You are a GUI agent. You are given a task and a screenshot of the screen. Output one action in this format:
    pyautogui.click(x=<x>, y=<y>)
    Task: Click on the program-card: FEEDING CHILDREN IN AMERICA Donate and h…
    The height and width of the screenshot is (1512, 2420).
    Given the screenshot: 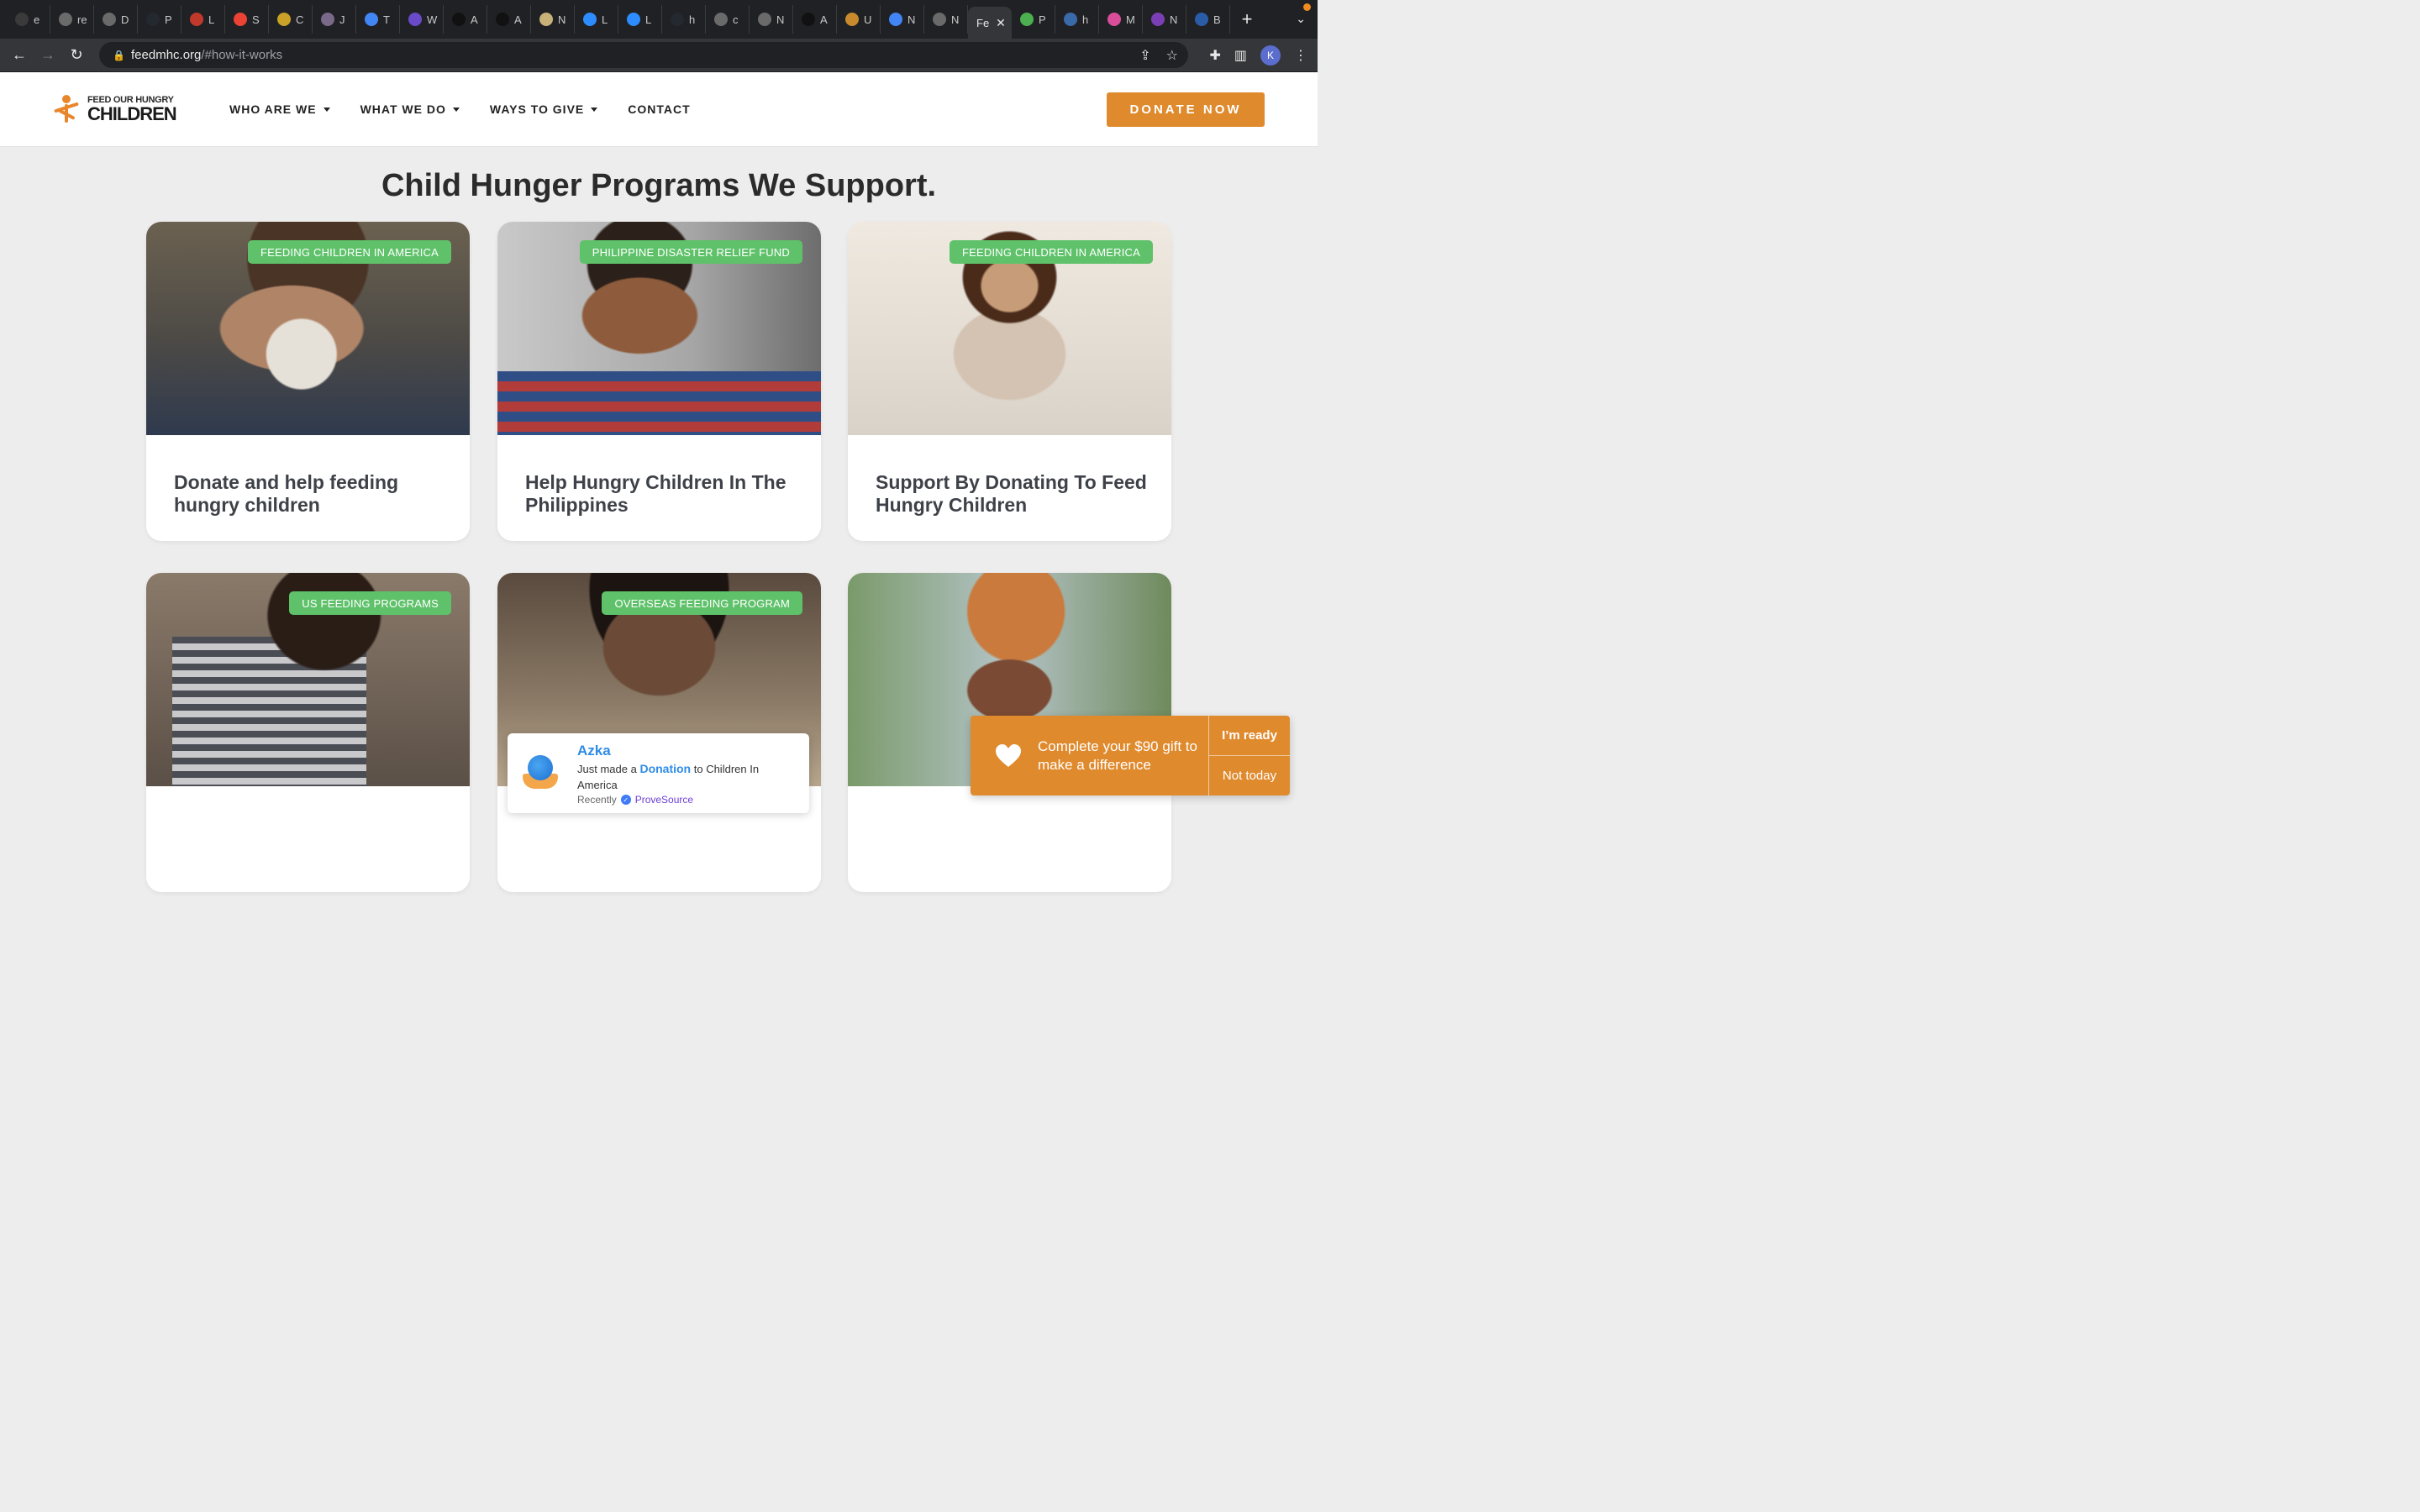 What is the action you would take?
    pyautogui.click(x=308, y=381)
    